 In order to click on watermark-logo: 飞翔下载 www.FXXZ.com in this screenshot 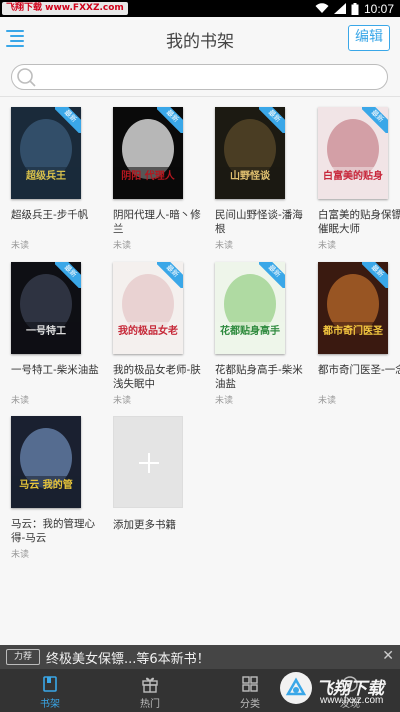, I will do `click(65, 8)`.